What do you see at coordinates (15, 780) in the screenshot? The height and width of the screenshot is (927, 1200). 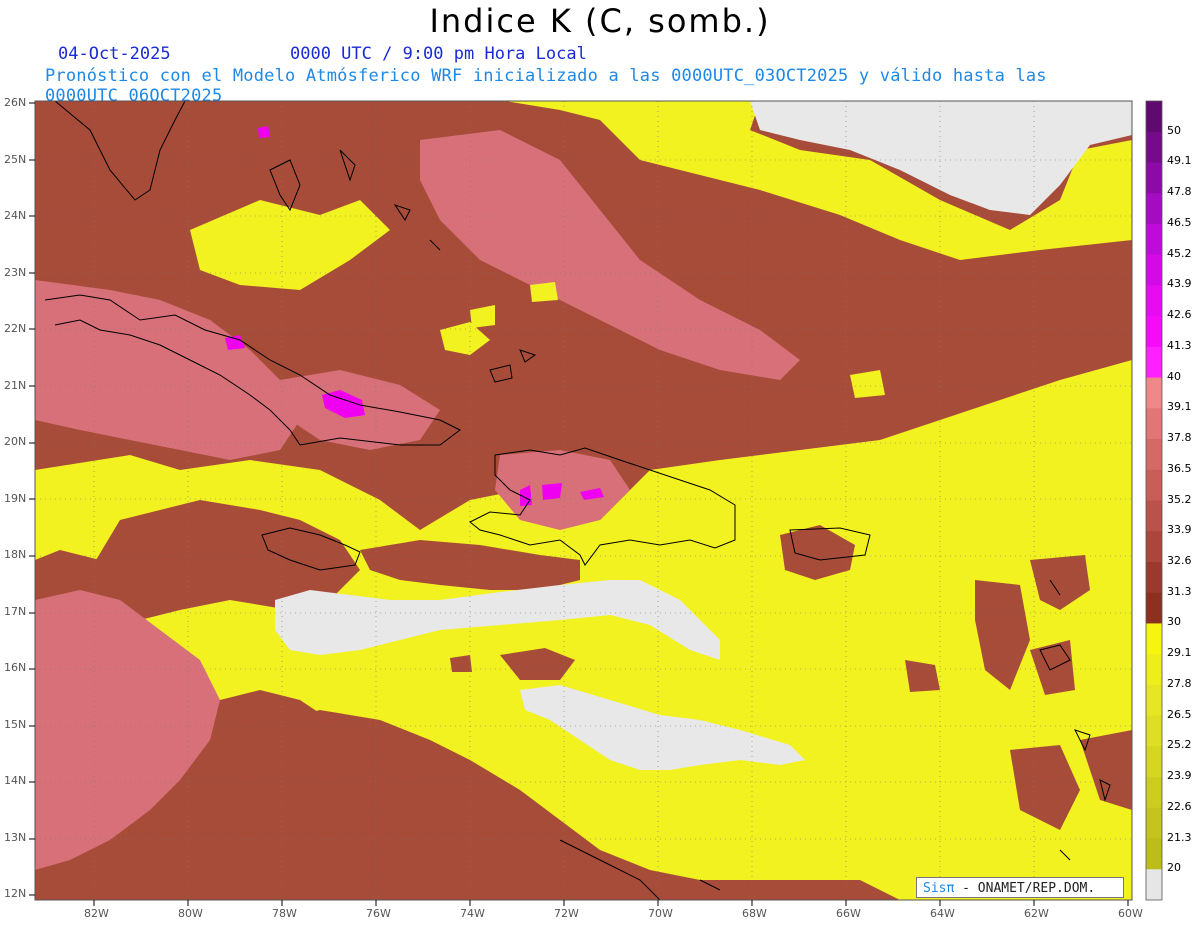 I see `lat-label-14N: 14N` at bounding box center [15, 780].